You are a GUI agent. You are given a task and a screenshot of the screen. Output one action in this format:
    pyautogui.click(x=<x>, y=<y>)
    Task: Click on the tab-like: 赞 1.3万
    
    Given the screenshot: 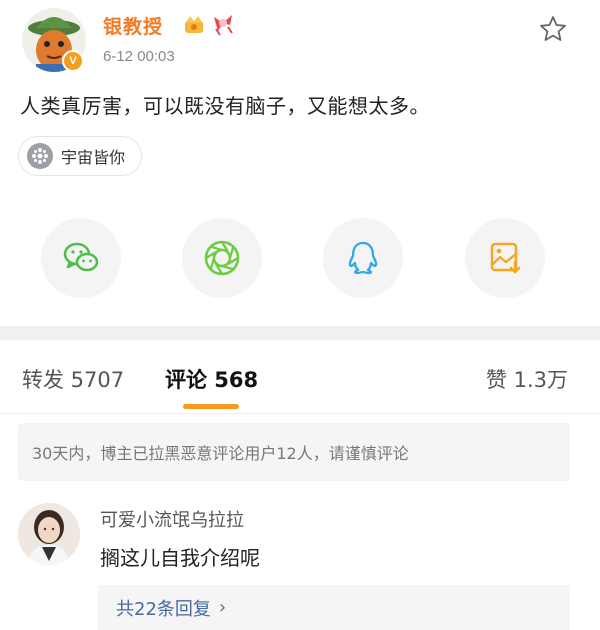 What is the action you would take?
    pyautogui.click(x=527, y=379)
    